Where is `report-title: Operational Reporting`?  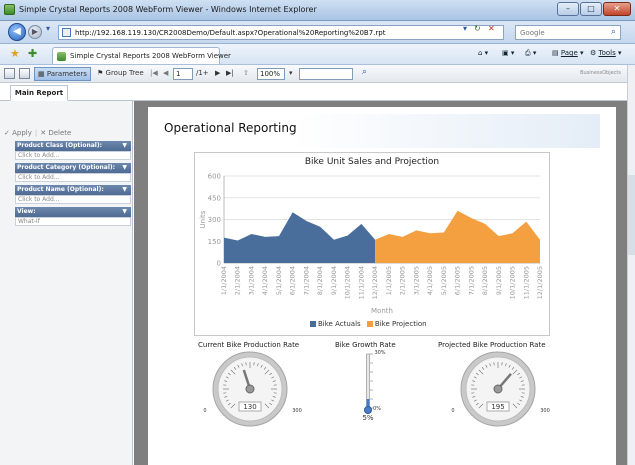
report-title: Operational Reporting is located at coordinates (230, 128).